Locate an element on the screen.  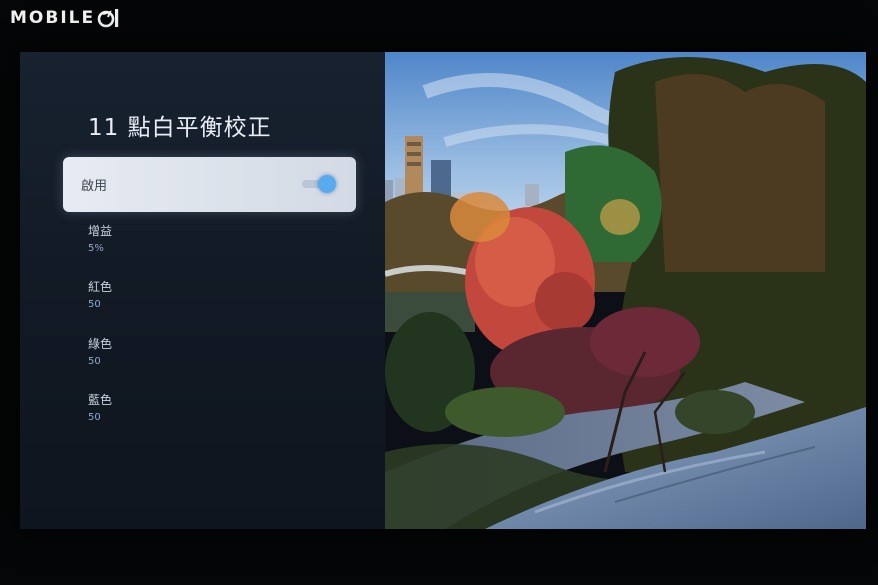
page-title: 11 點白平衡校正 is located at coordinates (180, 128).